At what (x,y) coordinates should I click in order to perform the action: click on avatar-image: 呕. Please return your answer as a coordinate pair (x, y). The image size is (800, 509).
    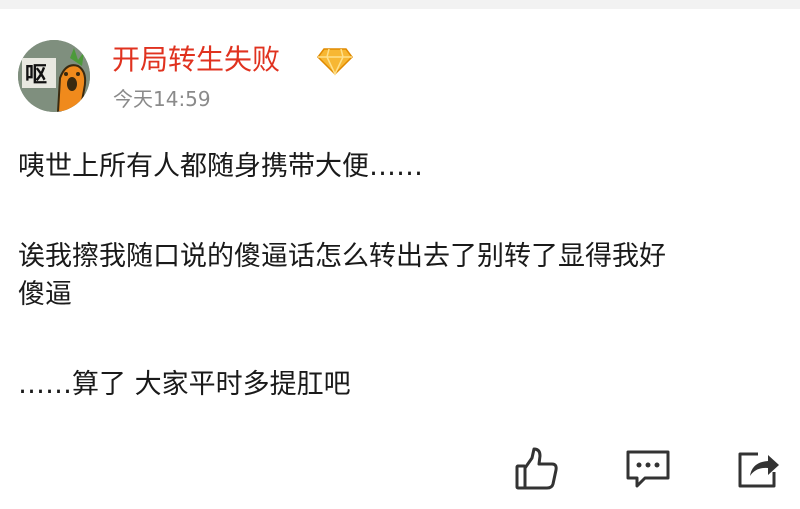
    Looking at the image, I should click on (54, 76).